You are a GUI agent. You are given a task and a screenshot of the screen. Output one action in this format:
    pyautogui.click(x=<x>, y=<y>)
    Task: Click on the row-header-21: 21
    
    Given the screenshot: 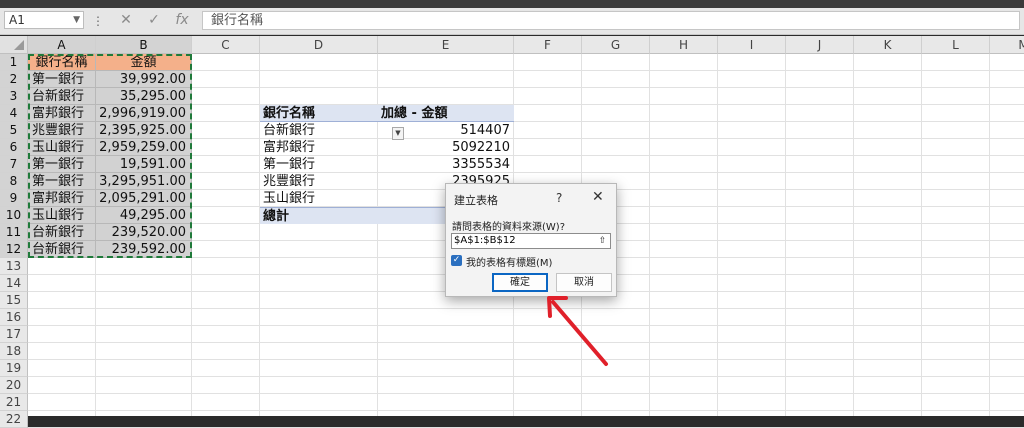 What is the action you would take?
    pyautogui.click(x=14, y=402)
    